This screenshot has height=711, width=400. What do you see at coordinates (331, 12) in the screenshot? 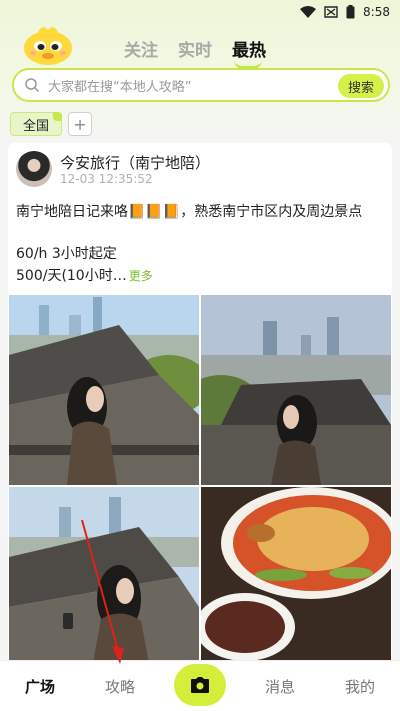
I see `signal-icon` at bounding box center [331, 12].